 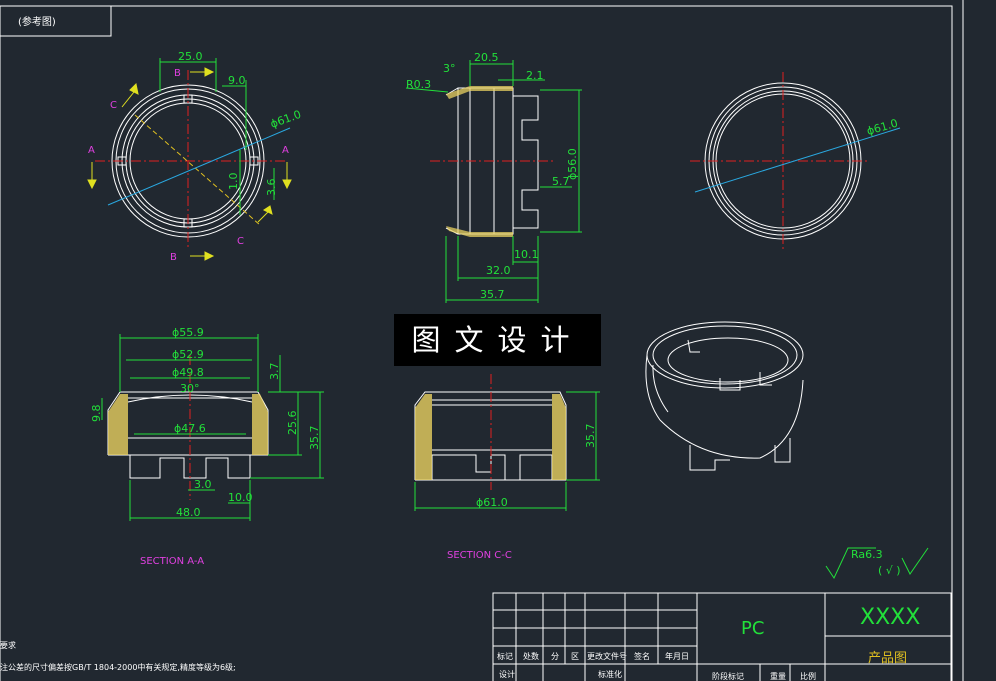 I want to click on dim-d49-8: ϕ49.8, so click(x=188, y=372).